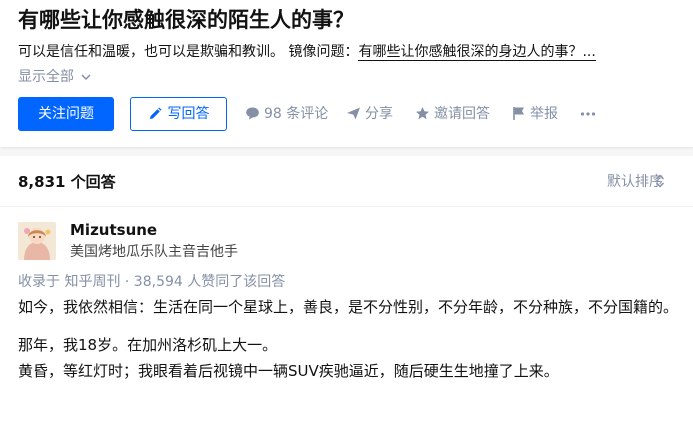 The image size is (693, 426). I want to click on share-button: 分享, so click(369, 114).